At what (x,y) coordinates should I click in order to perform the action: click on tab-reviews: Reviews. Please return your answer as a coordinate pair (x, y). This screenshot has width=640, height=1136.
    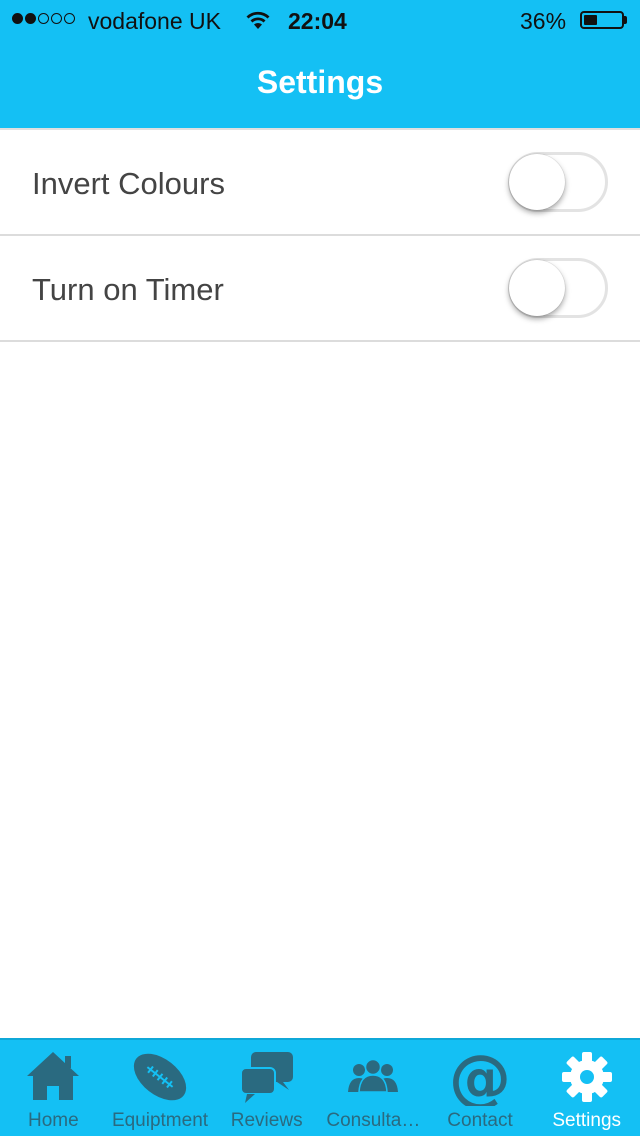
    Looking at the image, I should click on (266, 1088).